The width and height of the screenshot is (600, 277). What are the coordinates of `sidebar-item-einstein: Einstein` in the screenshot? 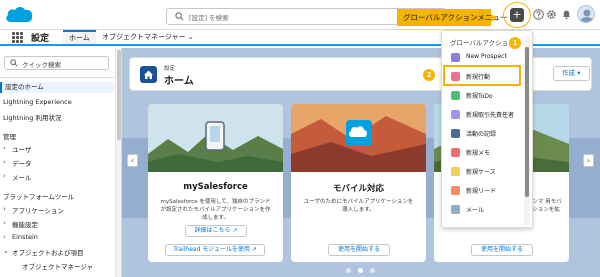 It's located at (25, 237).